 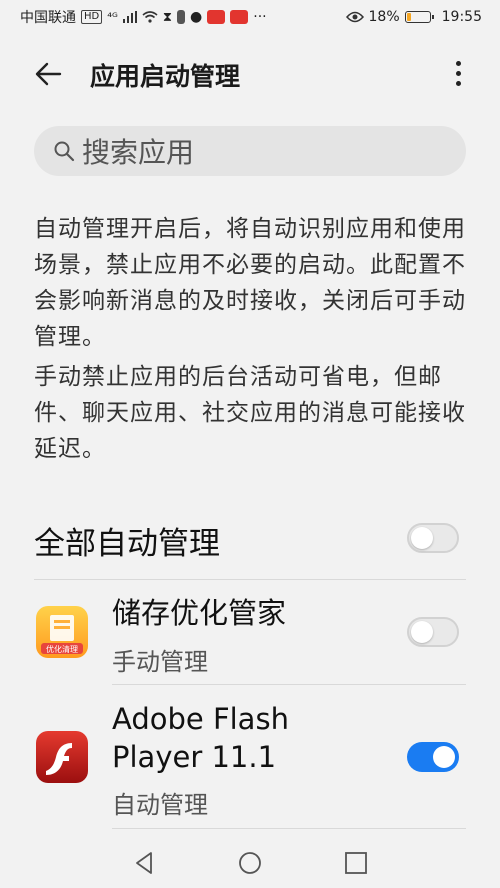 I want to click on app-notification-icon, so click(x=216, y=17).